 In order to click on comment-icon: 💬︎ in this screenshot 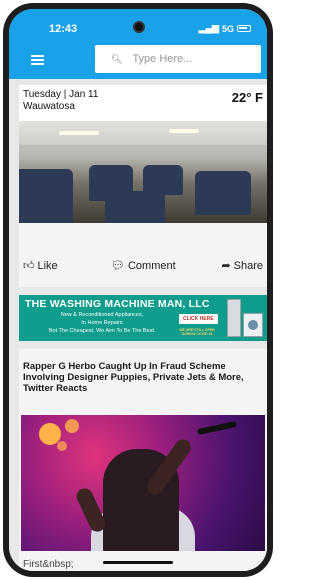, I will do `click(118, 266)`.